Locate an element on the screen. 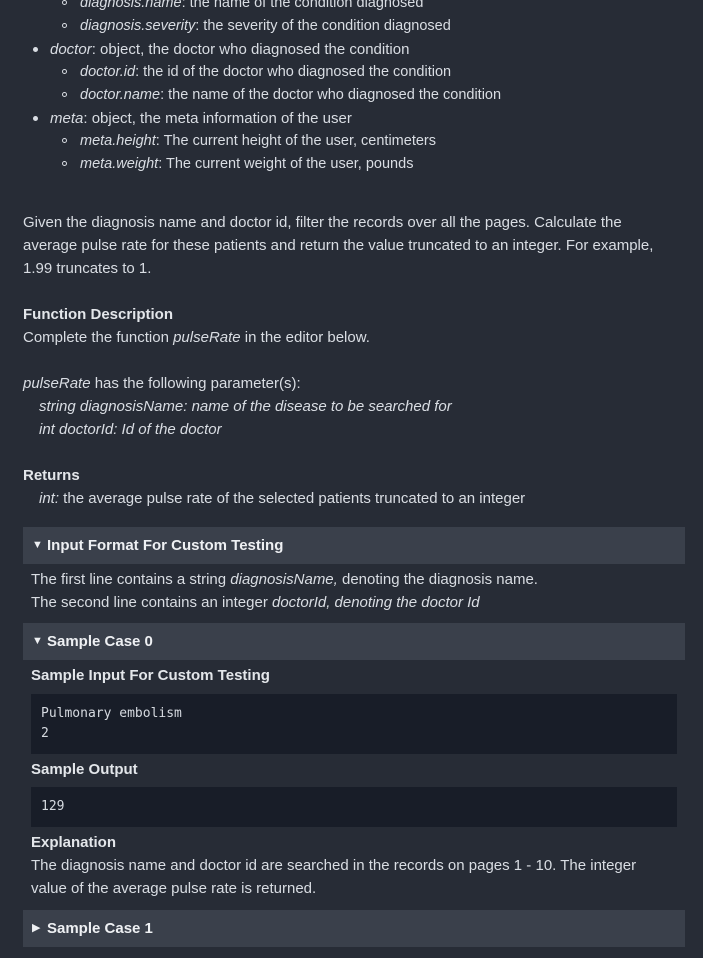  sample-input-heading: Sample Input For Custom Testing is located at coordinates (150, 675).